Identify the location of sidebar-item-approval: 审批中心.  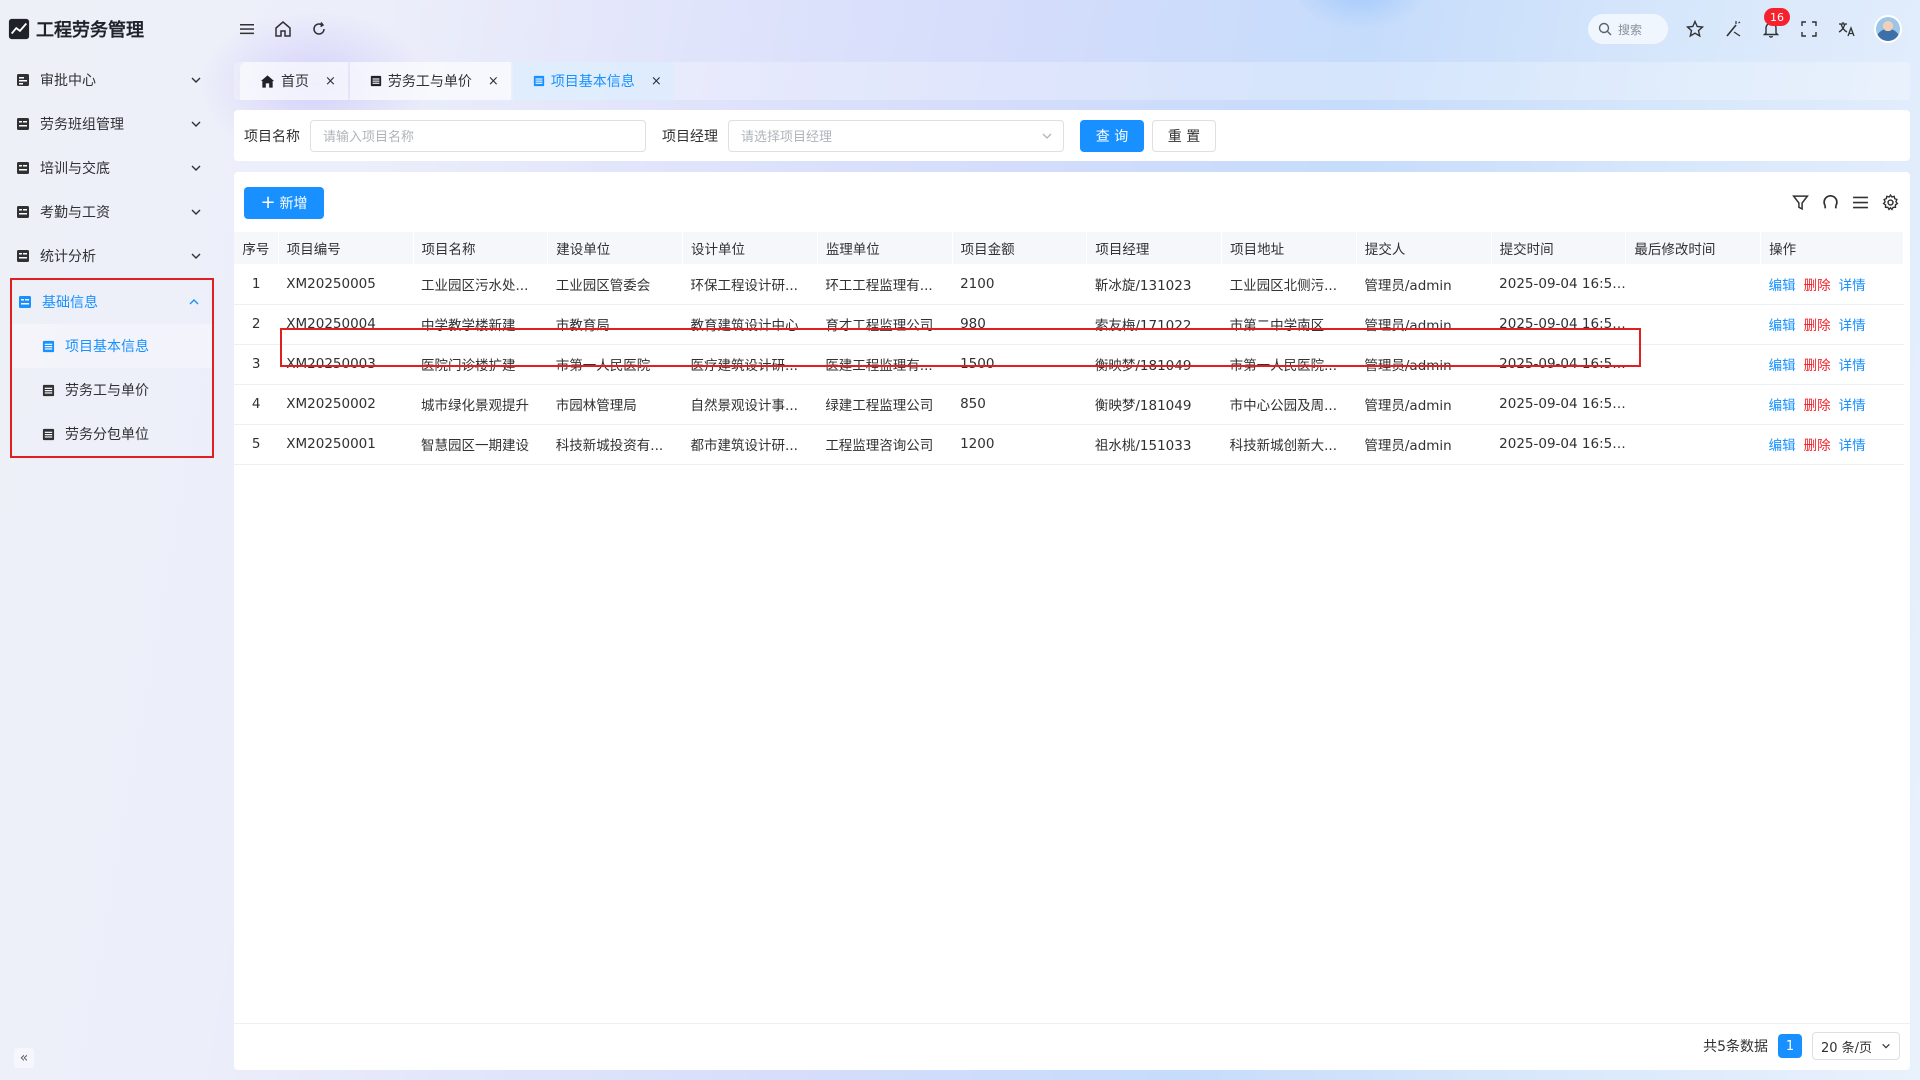
(111, 80).